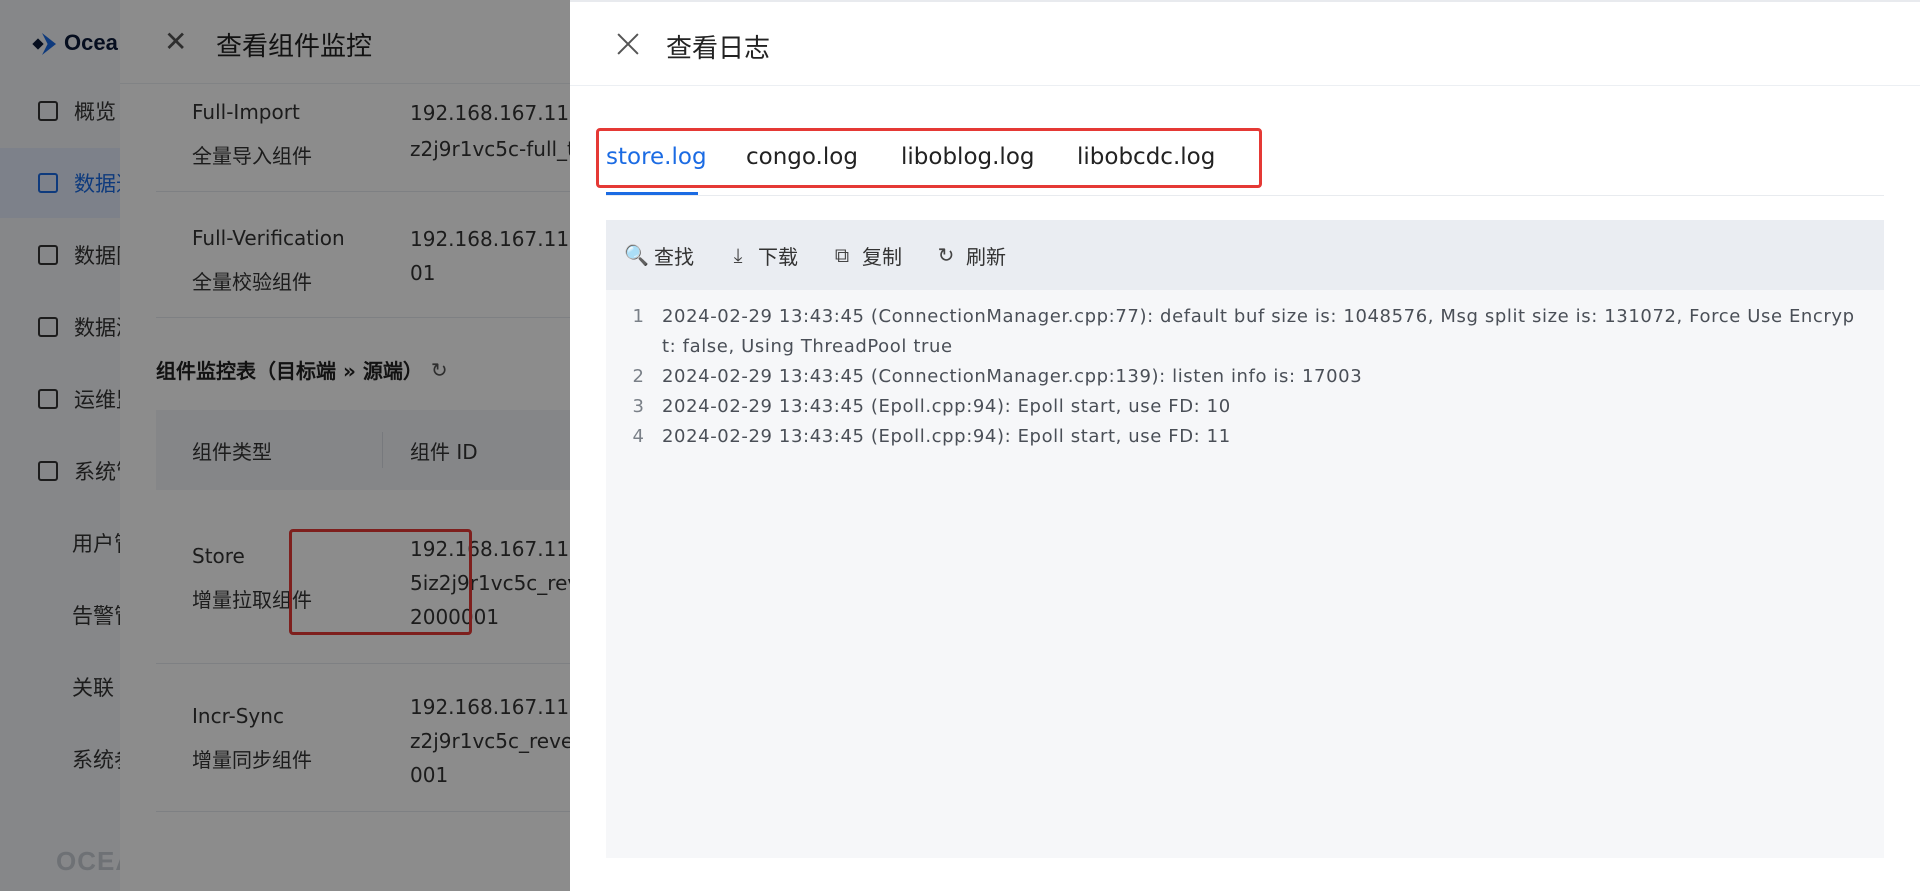 The height and width of the screenshot is (891, 1920). I want to click on copy-button: ⧉ 复制, so click(867, 255).